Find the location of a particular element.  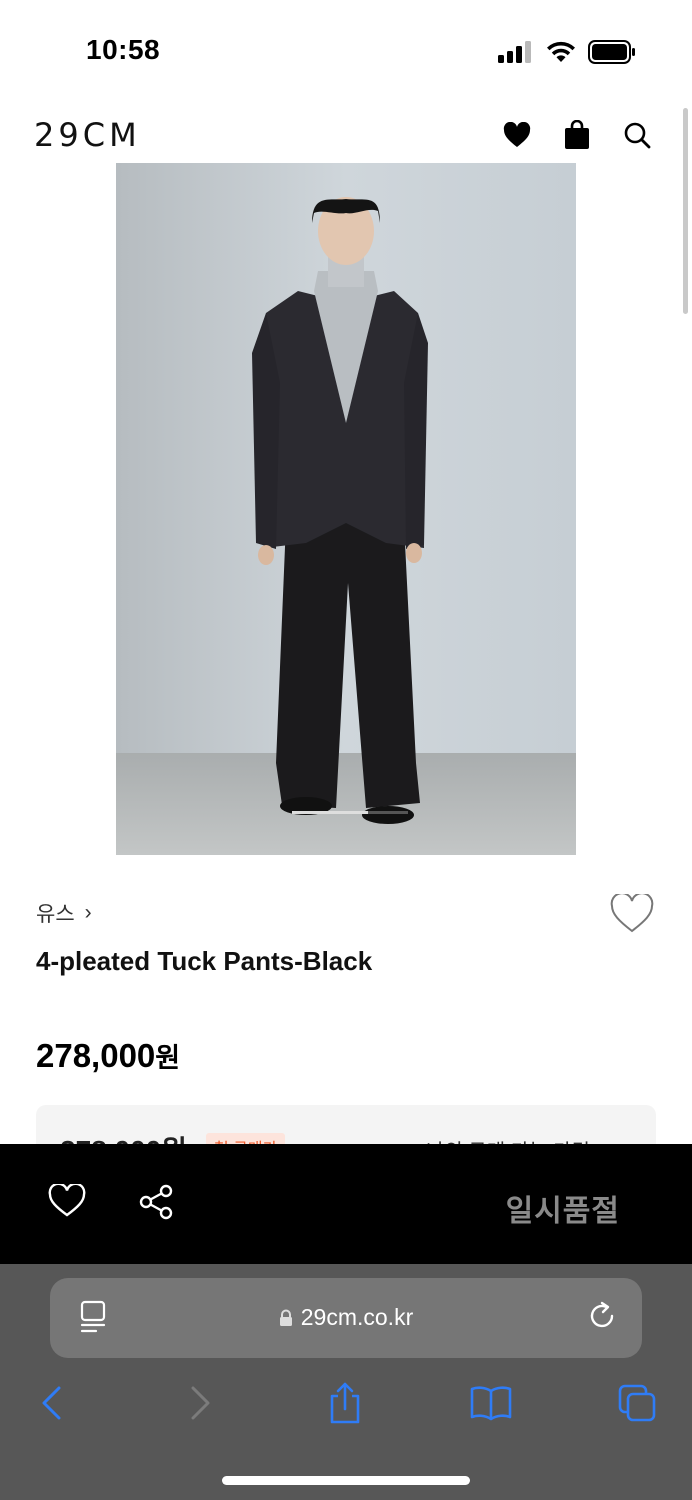

forward-icon is located at coordinates (201, 1403).